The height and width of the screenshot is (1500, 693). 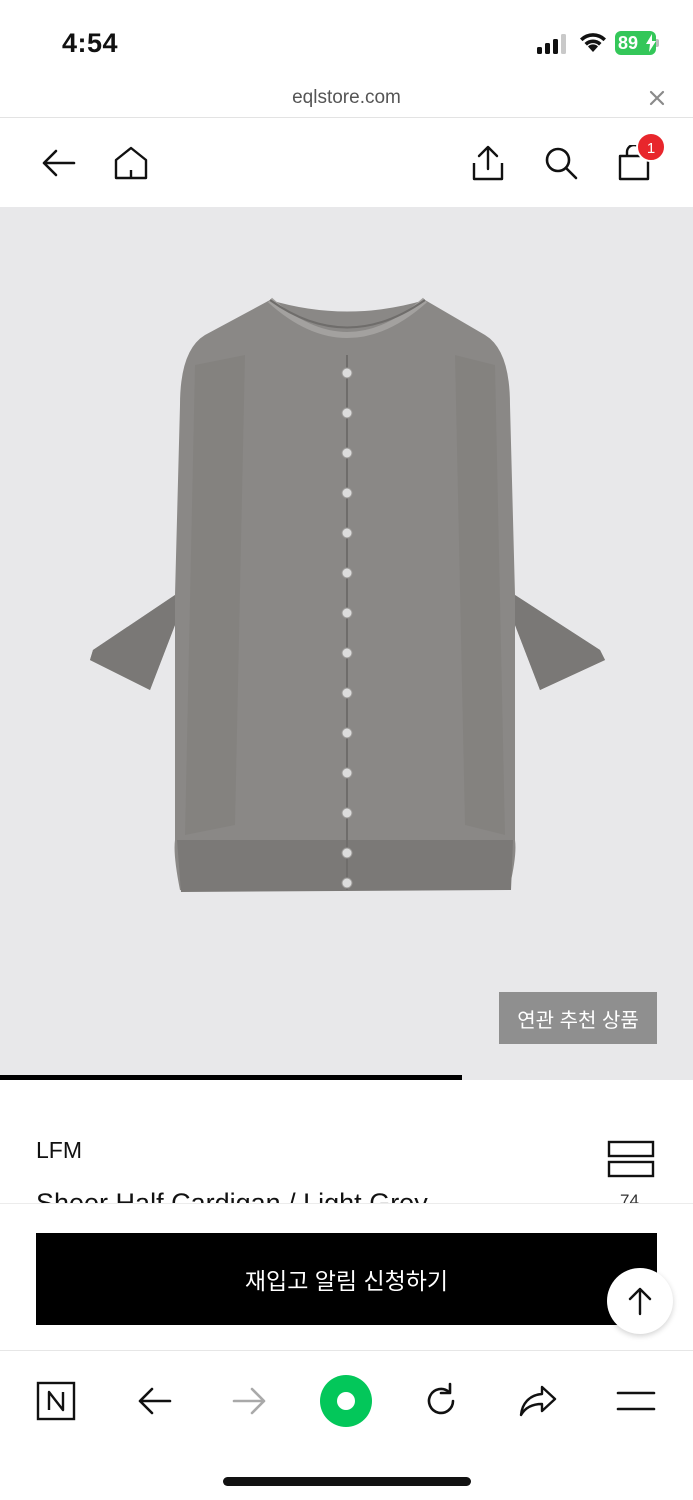 I want to click on home-icon, so click(x=131, y=163).